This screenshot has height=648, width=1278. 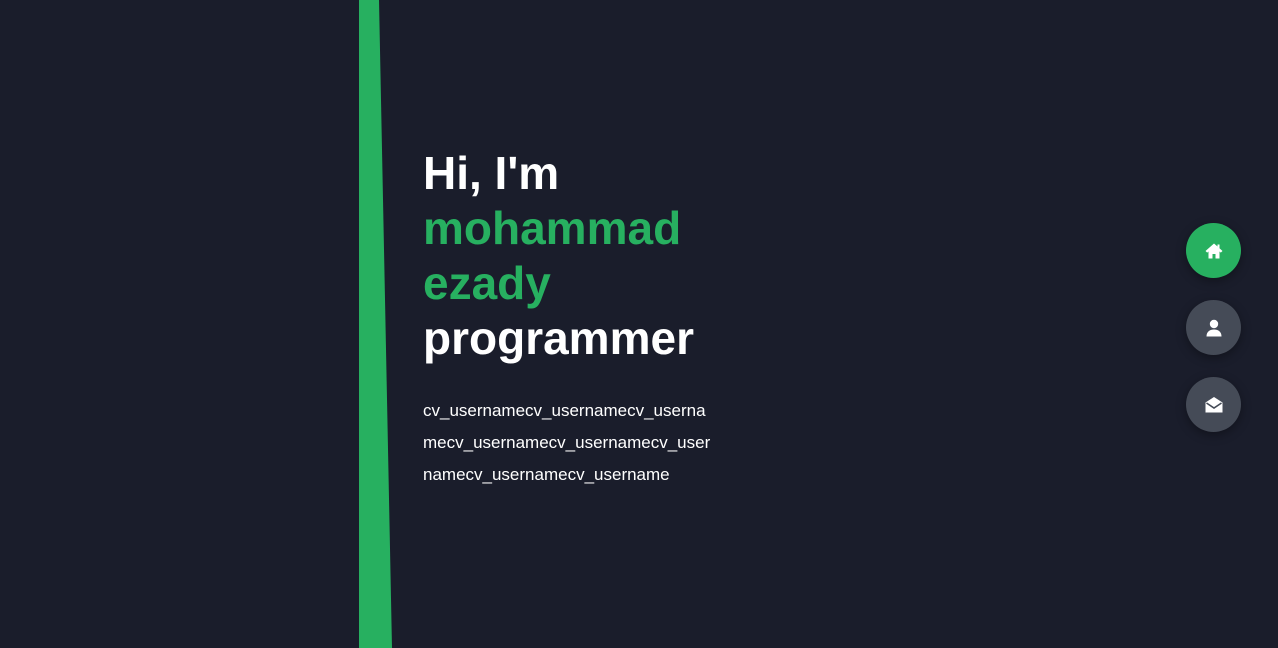 I want to click on accent-stripe, so click(x=375, y=324).